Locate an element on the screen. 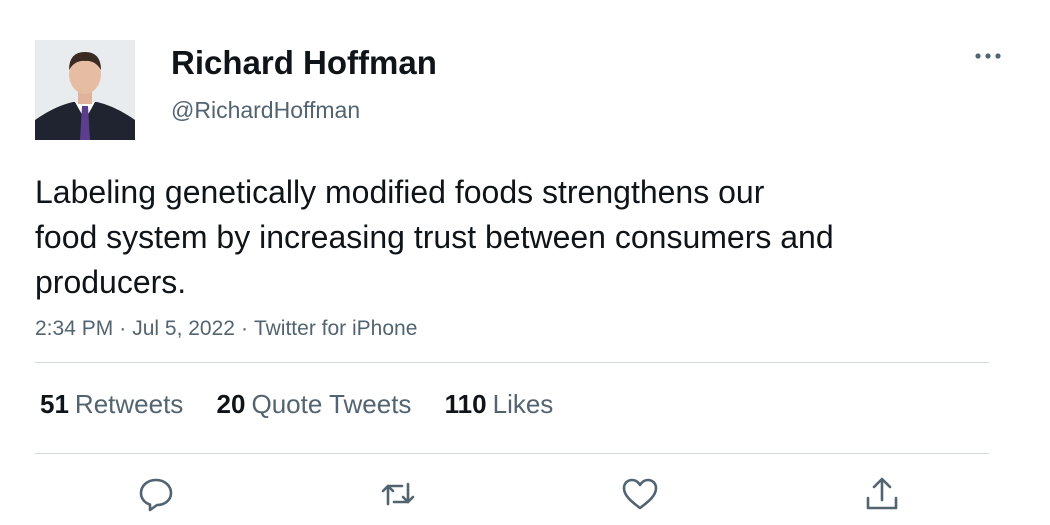 This screenshot has height=525, width=1050. more-dots-icon is located at coordinates (988, 56).